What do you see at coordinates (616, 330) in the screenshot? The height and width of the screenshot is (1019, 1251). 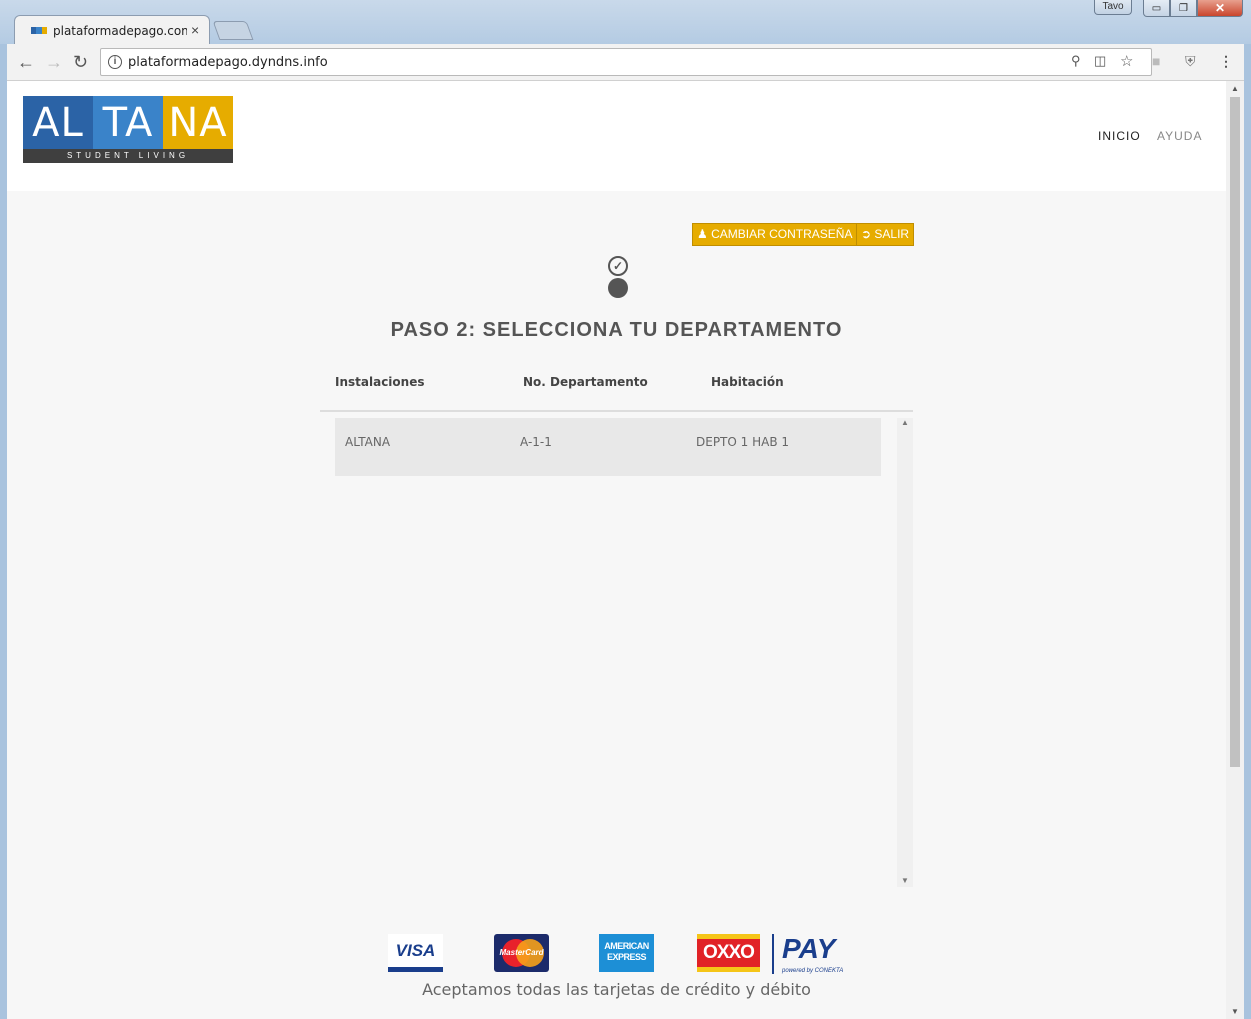 I see `page-title: PASO 2: SELECCIONA TU DEPARTAMENTO` at bounding box center [616, 330].